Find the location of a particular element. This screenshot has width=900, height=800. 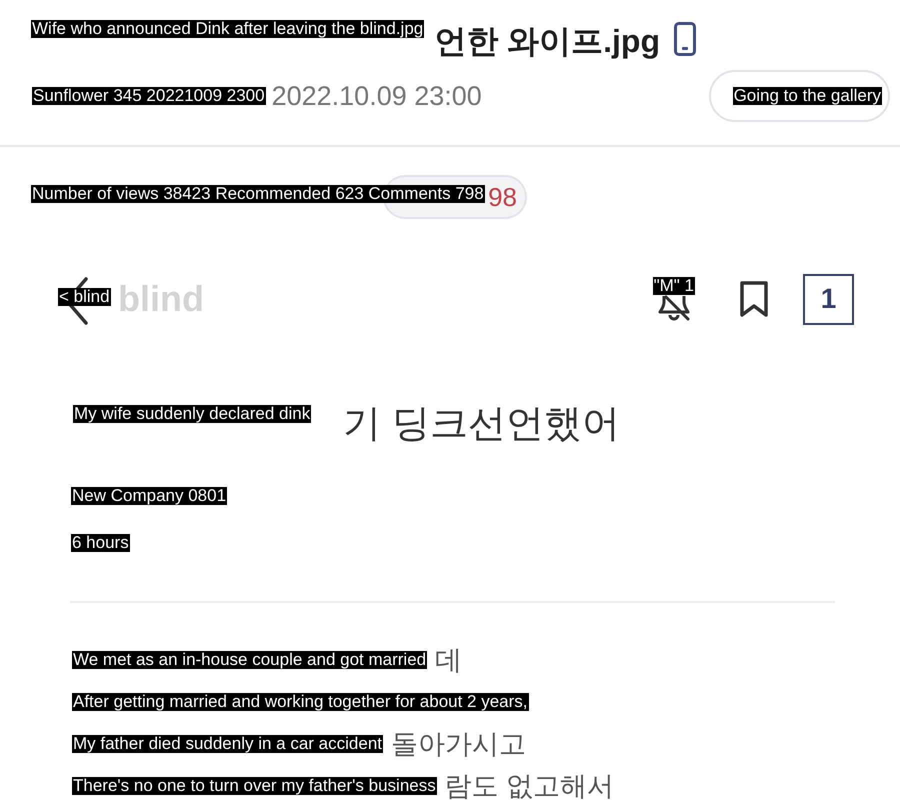

post-heading: 기 딩크선언했어 is located at coordinates (481, 424).